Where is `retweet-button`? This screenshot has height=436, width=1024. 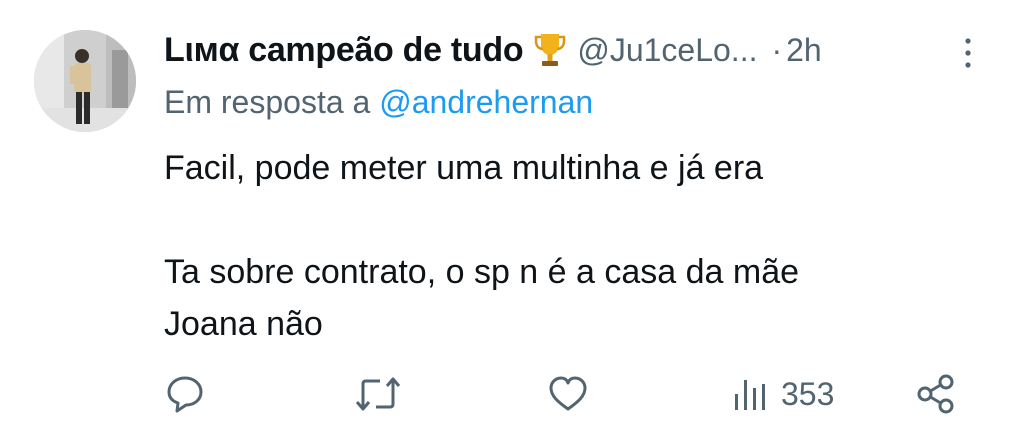 retweet-button is located at coordinates (378, 394).